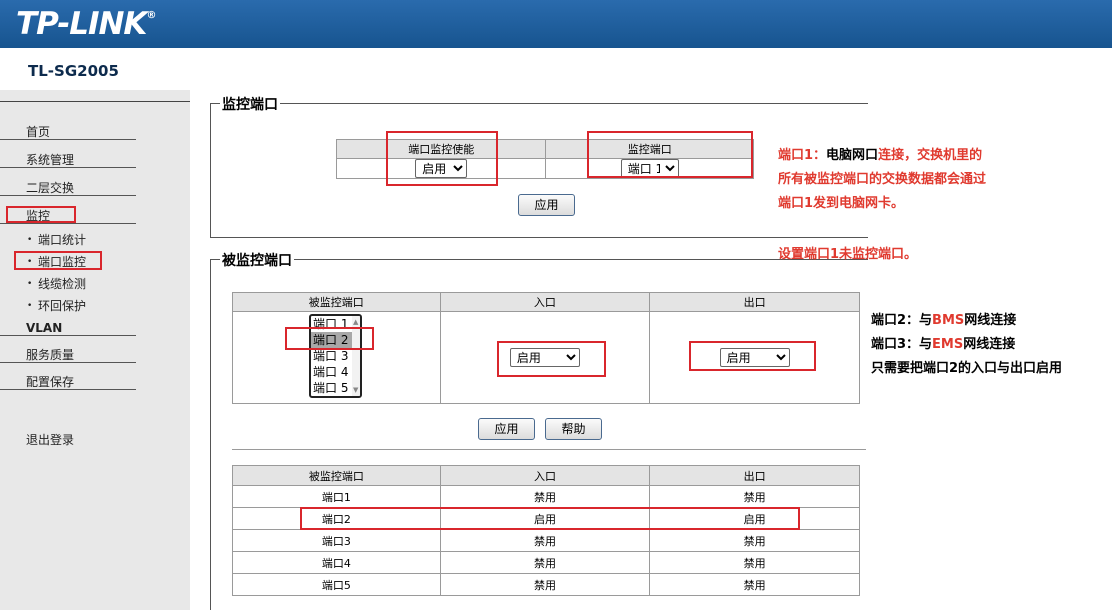  What do you see at coordinates (545, 302) in the screenshot?
I see `col-ingress: 入口` at bounding box center [545, 302].